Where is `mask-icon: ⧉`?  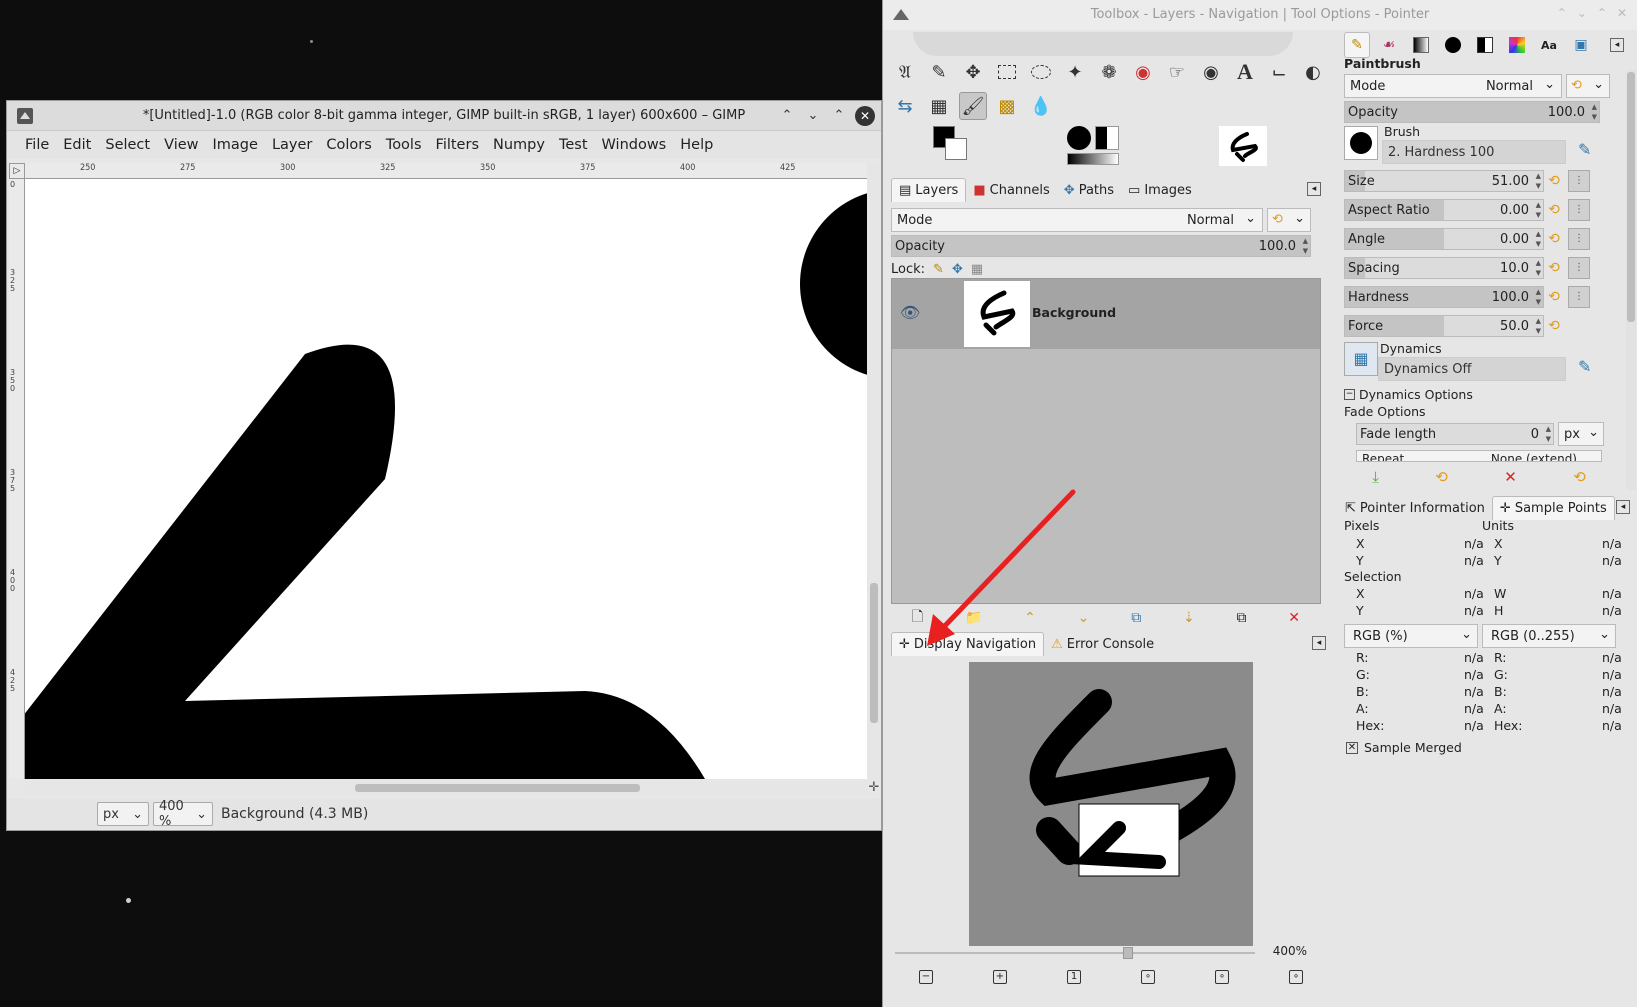
mask-icon: ⧉ is located at coordinates (1241, 618).